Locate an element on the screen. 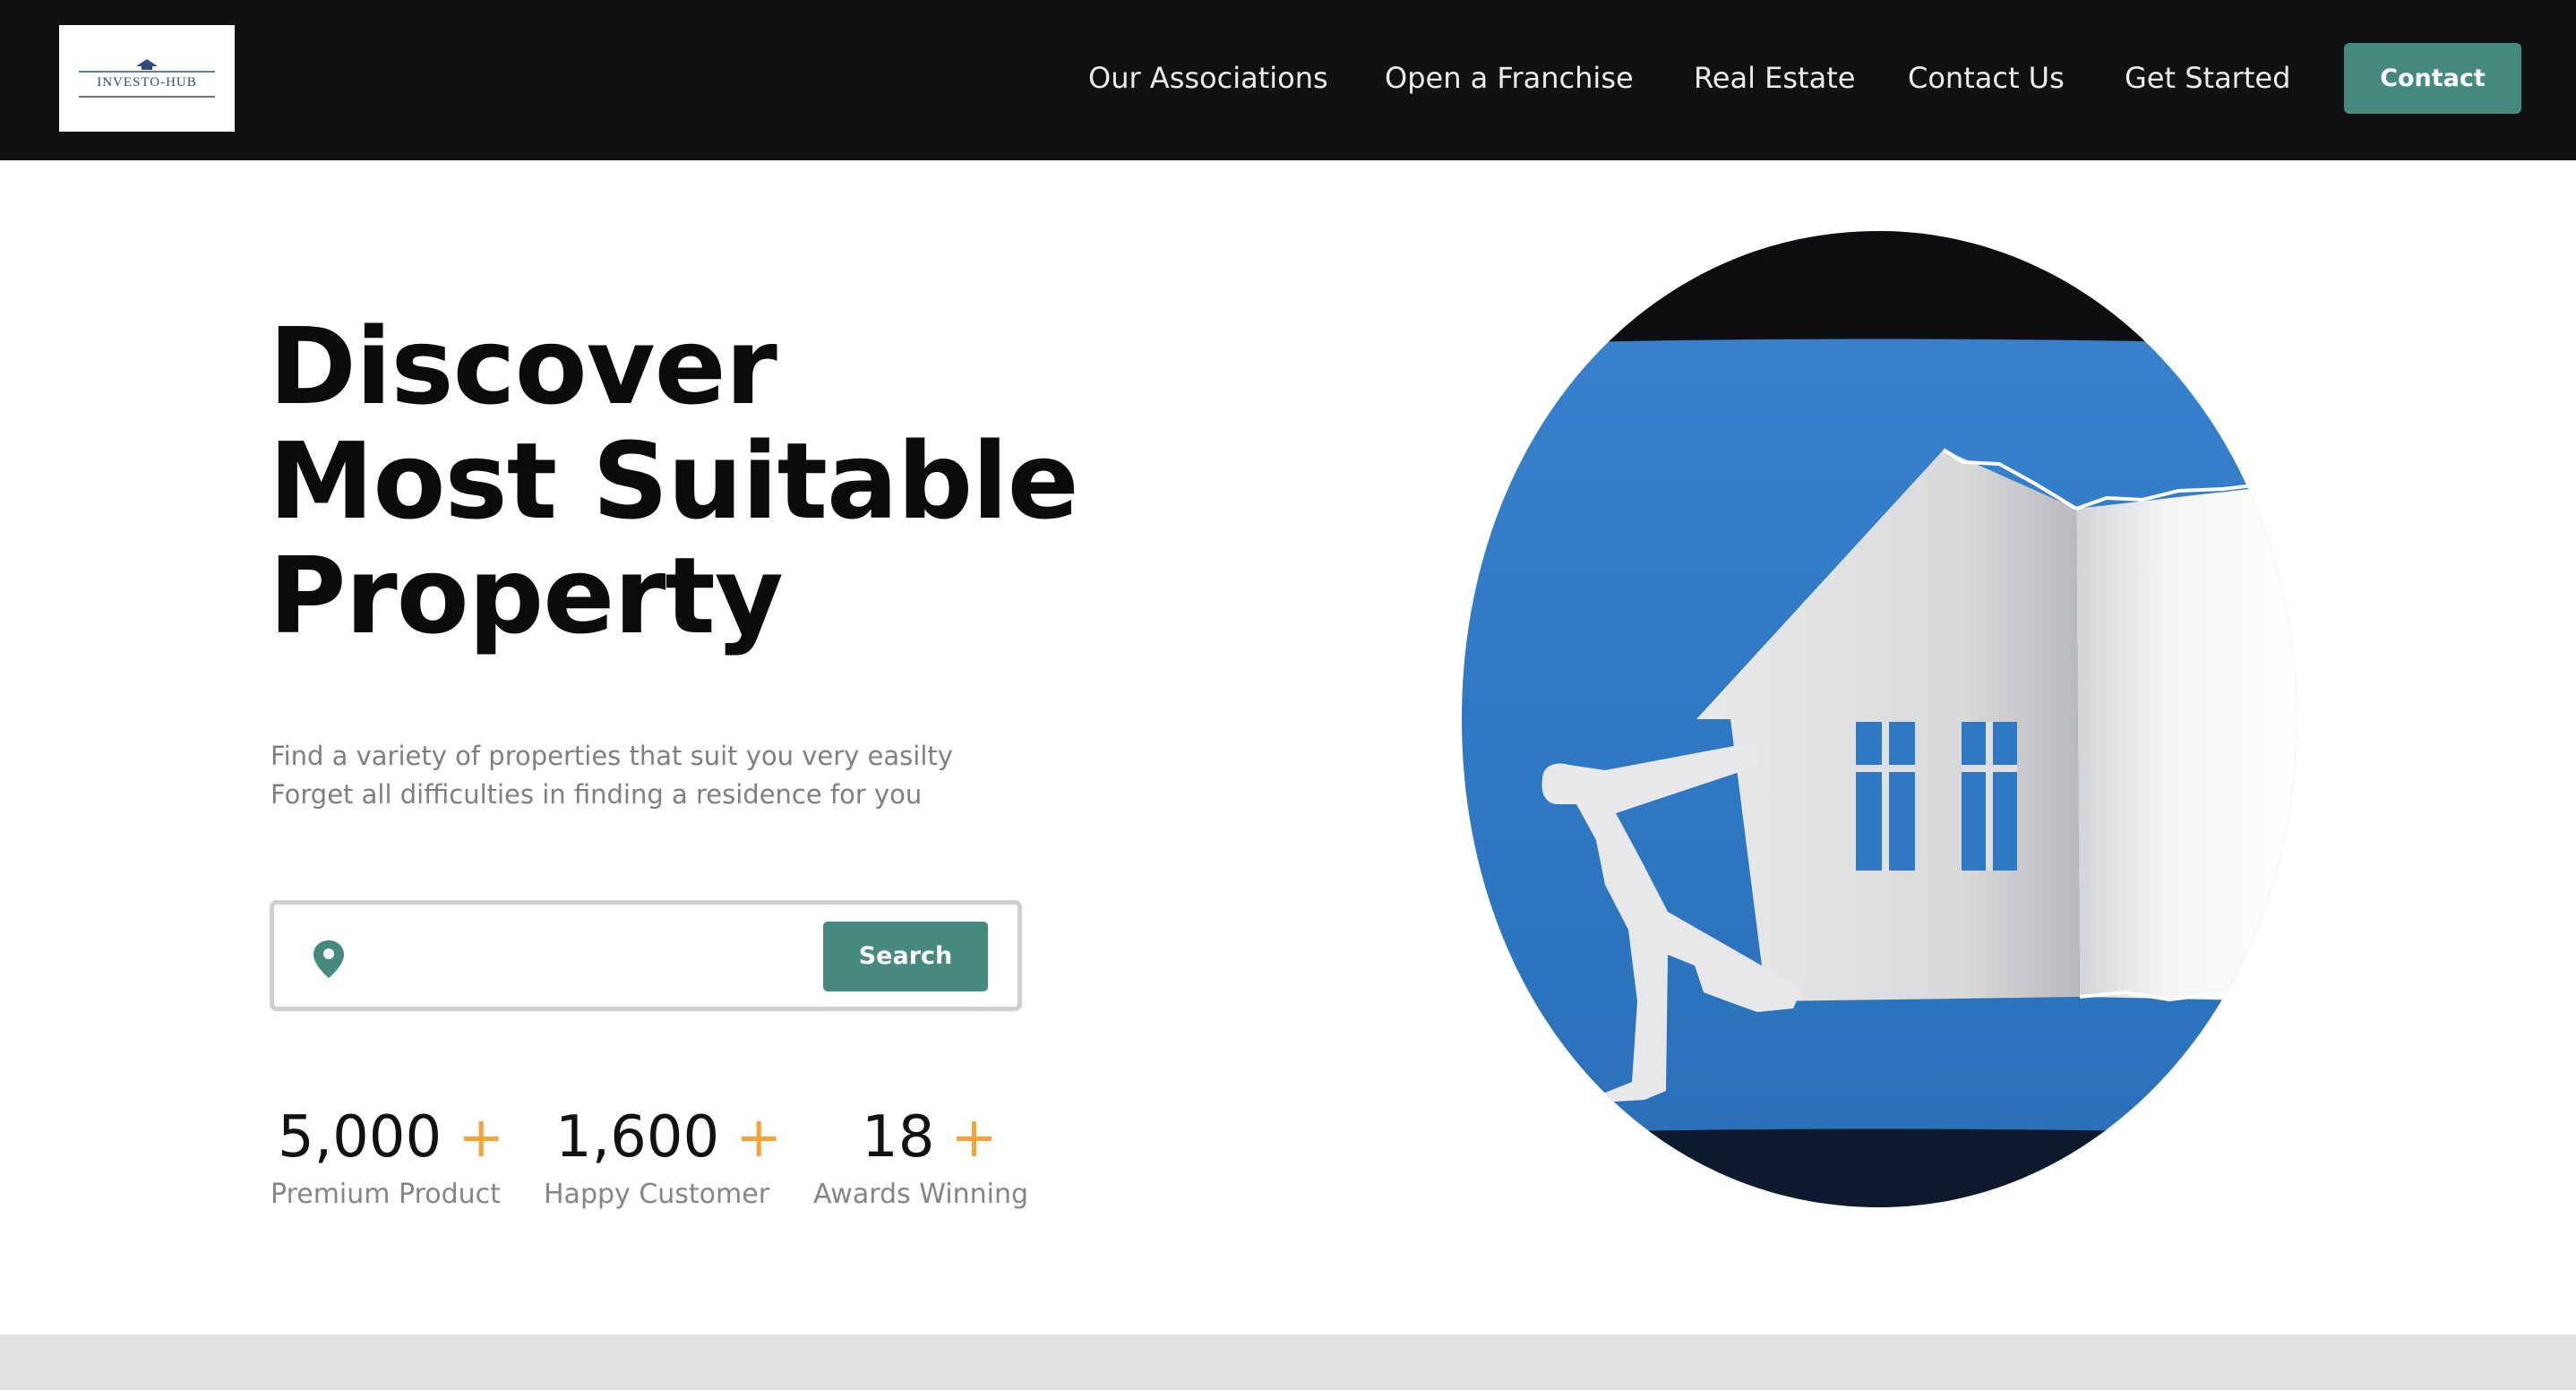  location-search-box: Search is located at coordinates (646, 956).